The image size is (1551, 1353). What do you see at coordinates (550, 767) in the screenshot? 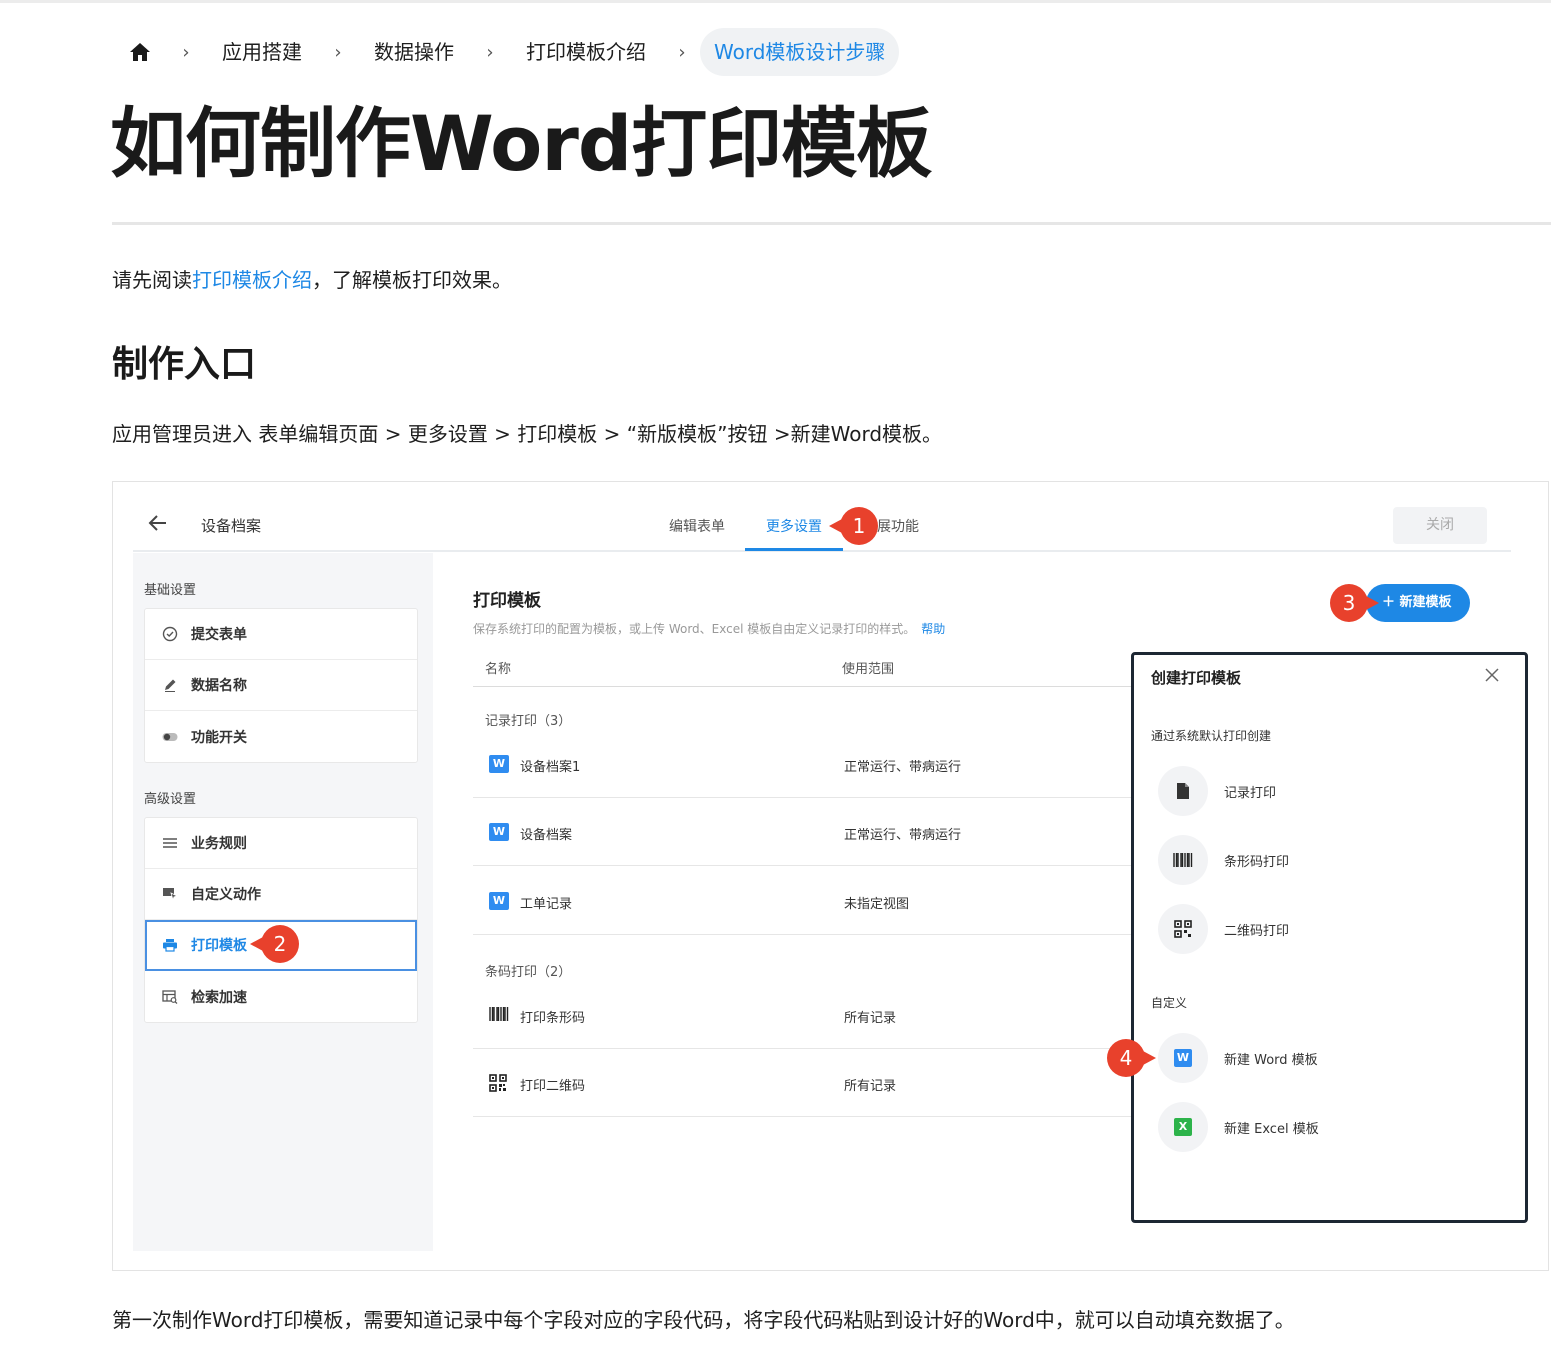
I see `row-name: 设备档案1` at bounding box center [550, 767].